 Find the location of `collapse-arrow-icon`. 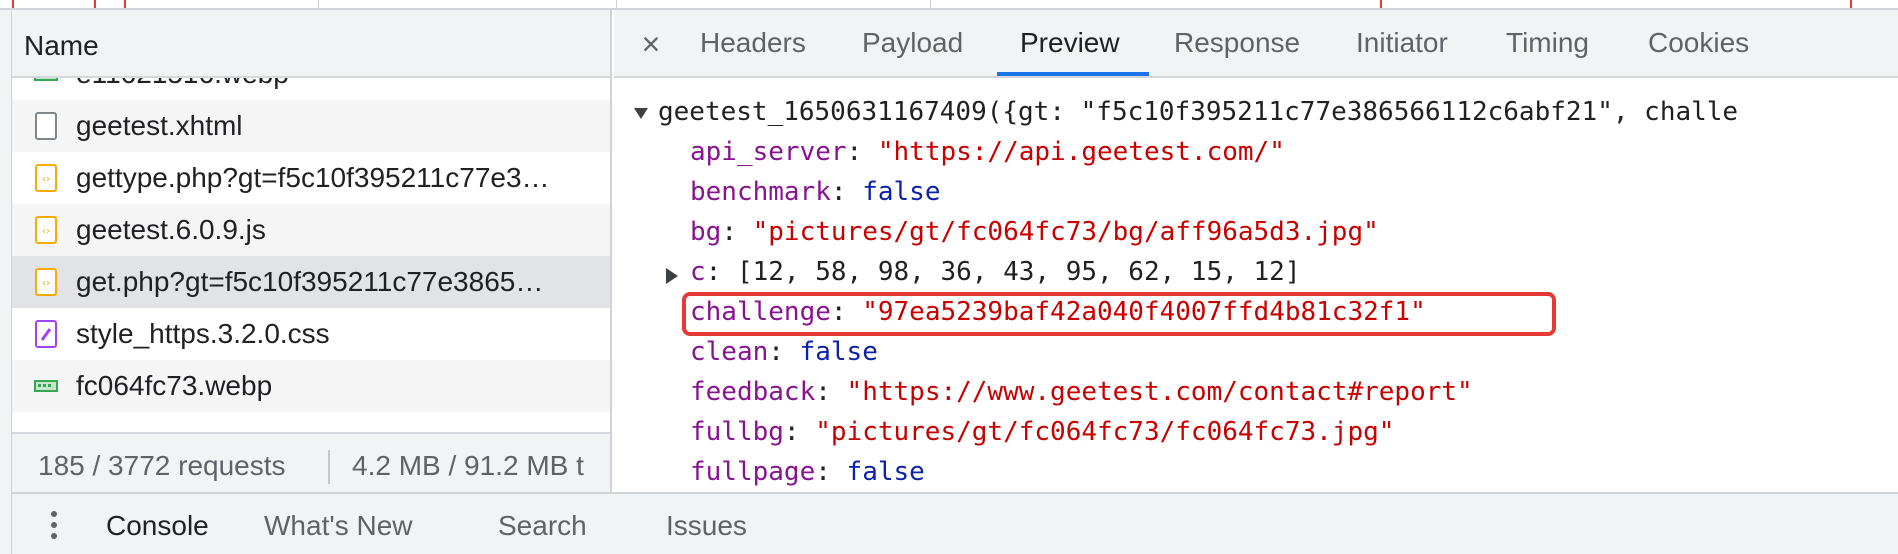

collapse-arrow-icon is located at coordinates (641, 113).